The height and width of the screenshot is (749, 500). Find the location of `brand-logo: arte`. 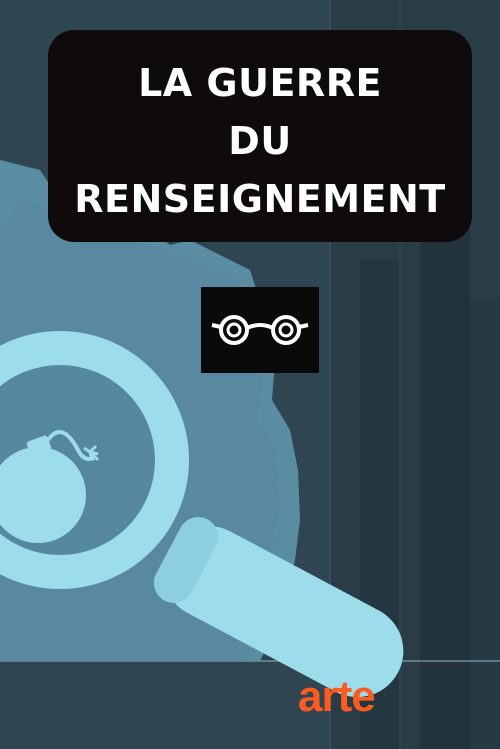

brand-logo: arte is located at coordinates (337, 696).